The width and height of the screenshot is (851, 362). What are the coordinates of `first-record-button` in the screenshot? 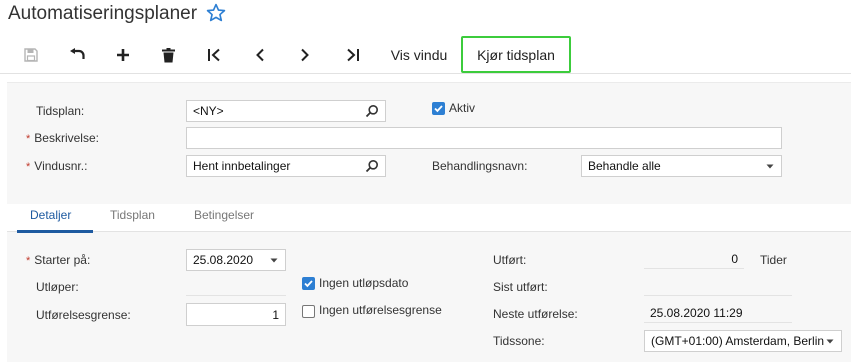 It's located at (214, 55).